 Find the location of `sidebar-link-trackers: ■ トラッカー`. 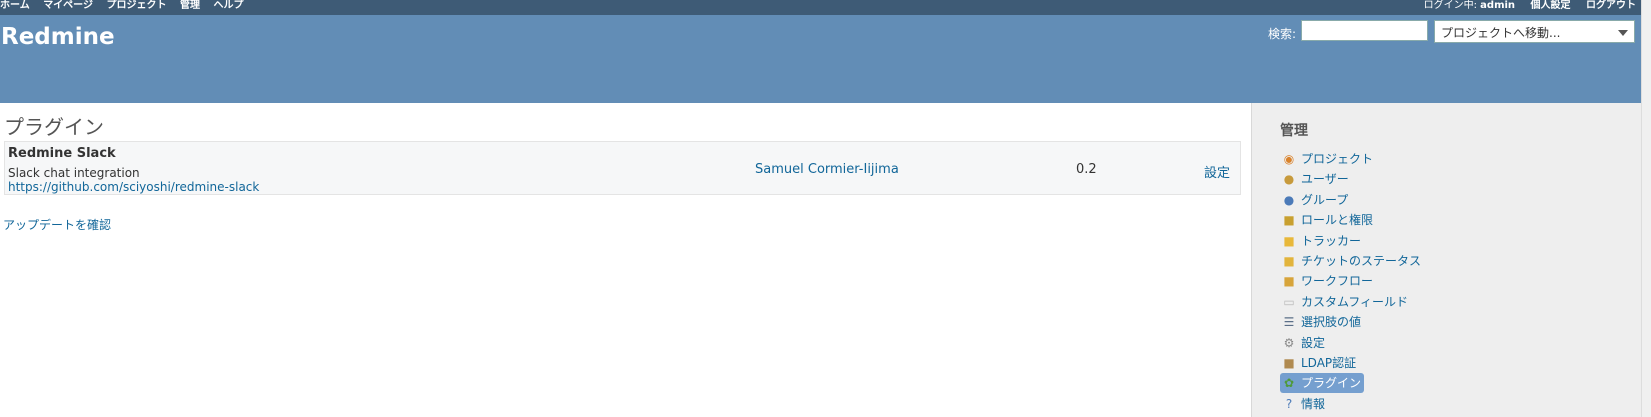

sidebar-link-trackers: ■ トラッカー is located at coordinates (1322, 241).